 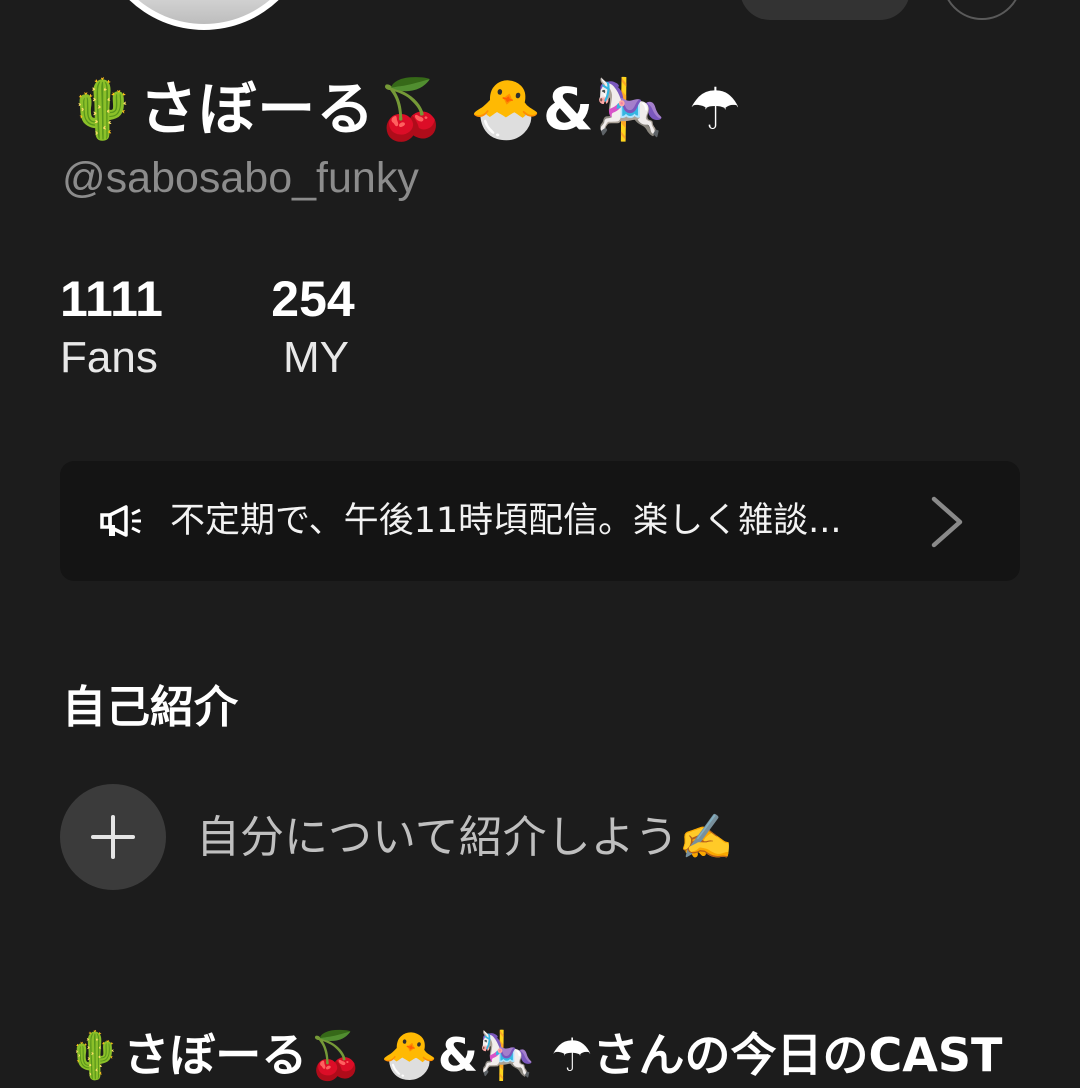 I want to click on top-bar, so click(x=540, y=20).